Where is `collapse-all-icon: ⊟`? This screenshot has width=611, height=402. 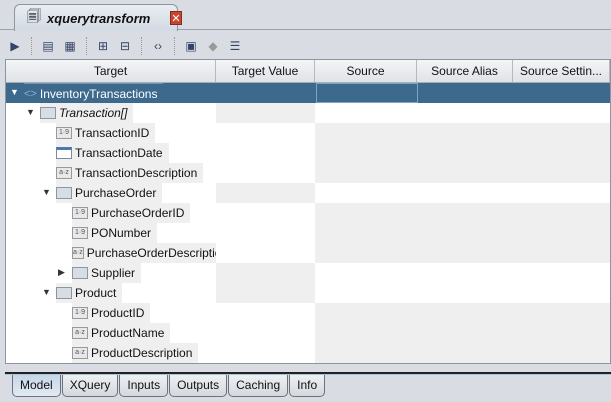
collapse-all-icon: ⊟ is located at coordinates (125, 46).